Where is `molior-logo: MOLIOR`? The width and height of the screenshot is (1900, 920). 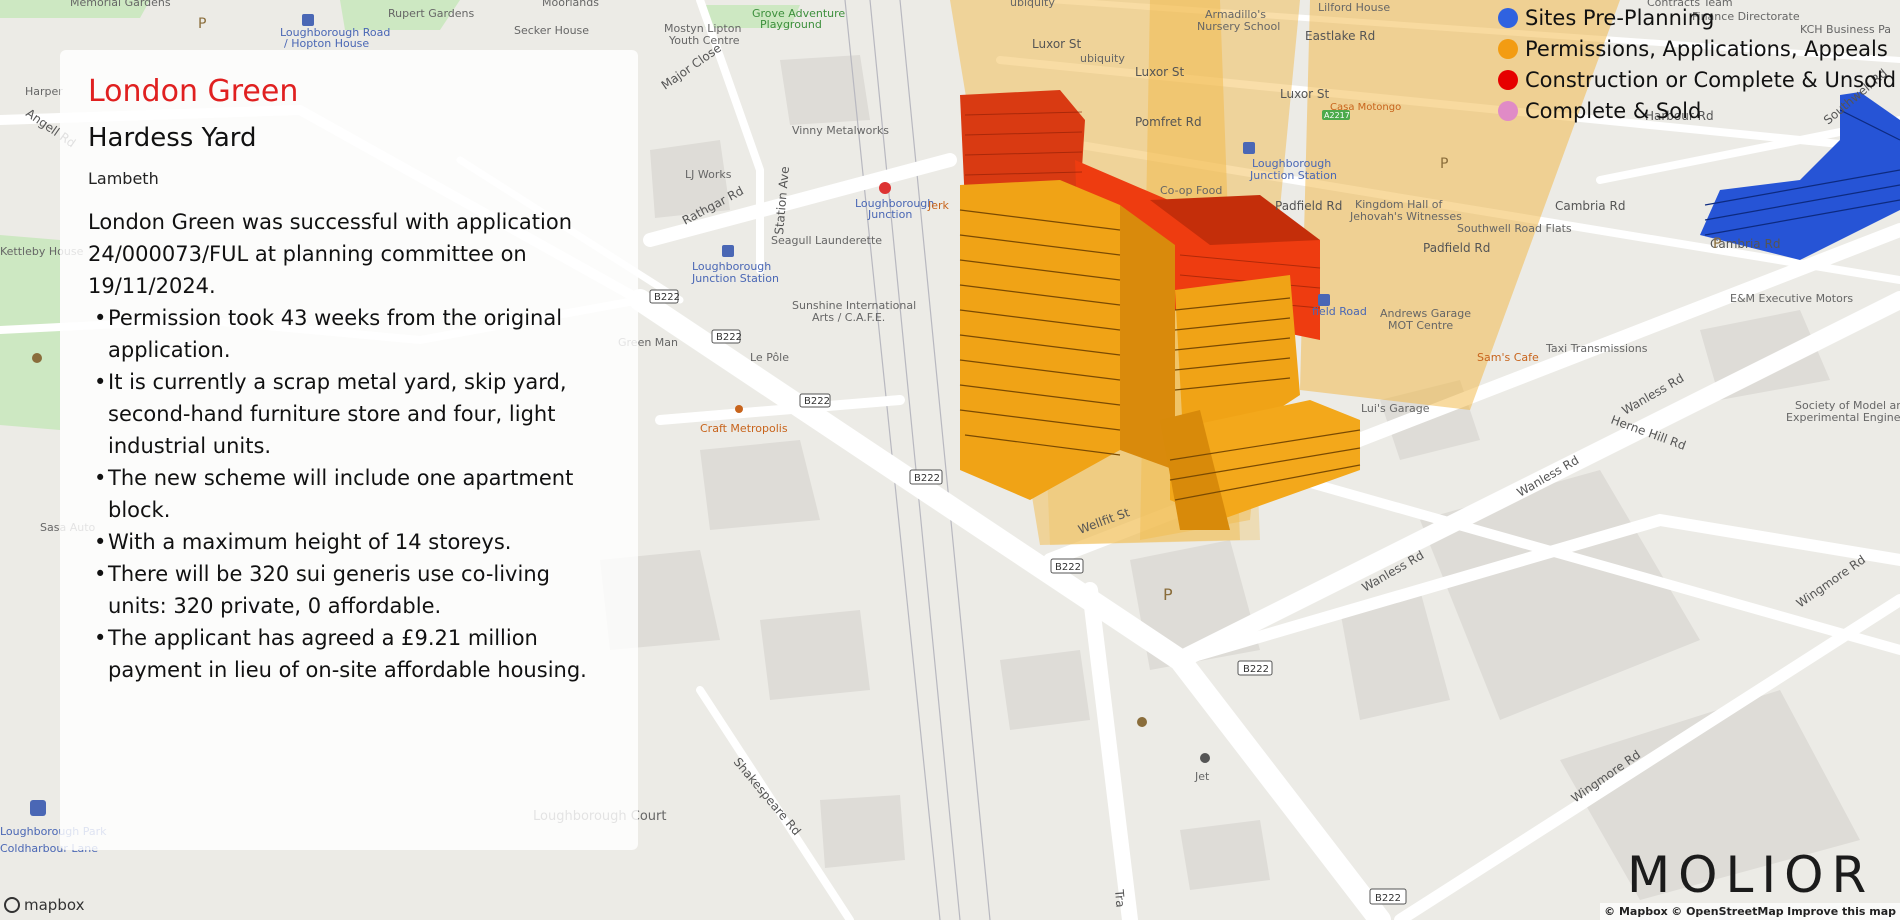 molior-logo: MOLIOR is located at coordinates (1751, 875).